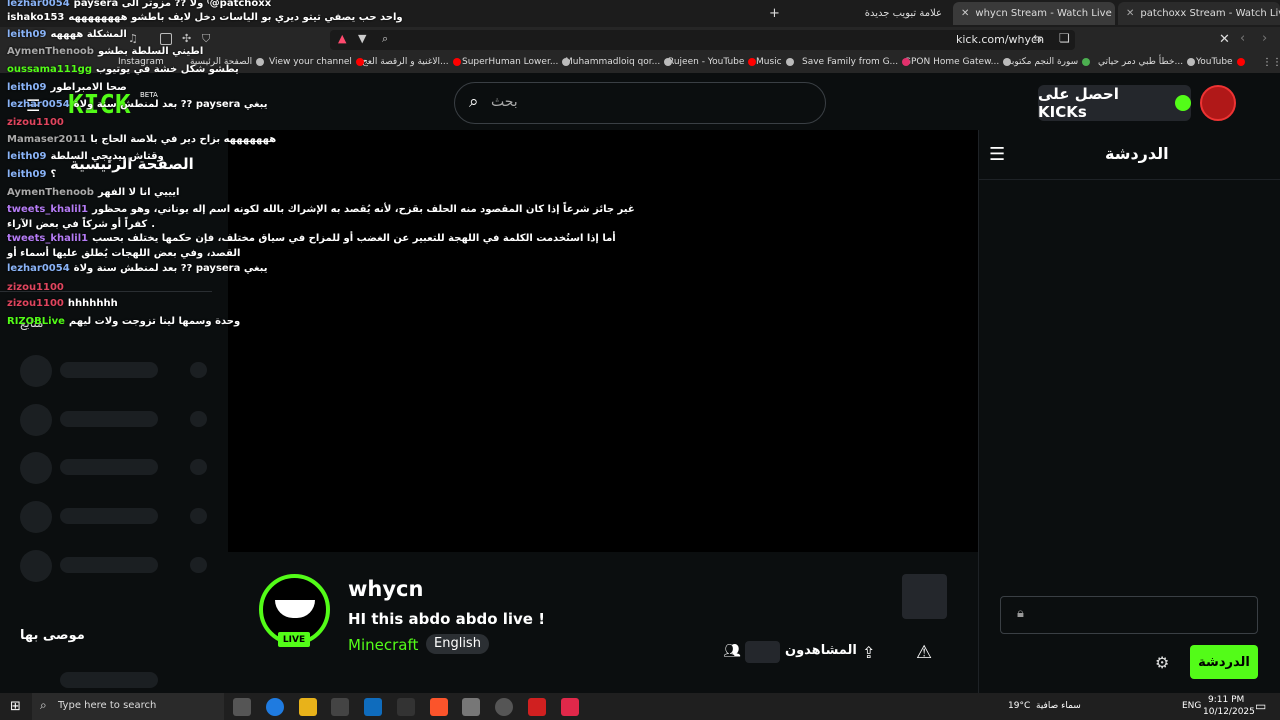 This screenshot has width=1280, height=720. Describe the element at coordinates (447, 619) in the screenshot. I see `stream-title: HI this abdo abdo live !` at that location.